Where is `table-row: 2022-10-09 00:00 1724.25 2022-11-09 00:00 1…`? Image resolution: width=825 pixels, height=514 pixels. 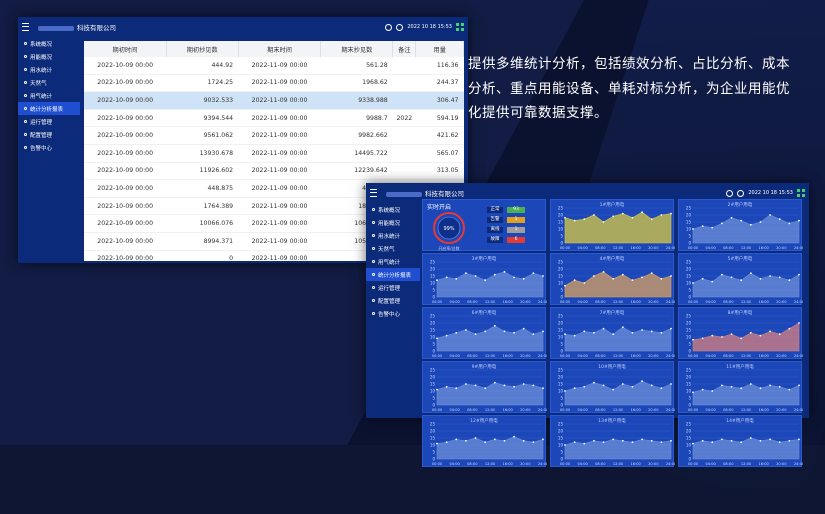
table-row: 2022-10-09 00:00 1724.25 2022-11-09 00:00 1… is located at coordinates (274, 83).